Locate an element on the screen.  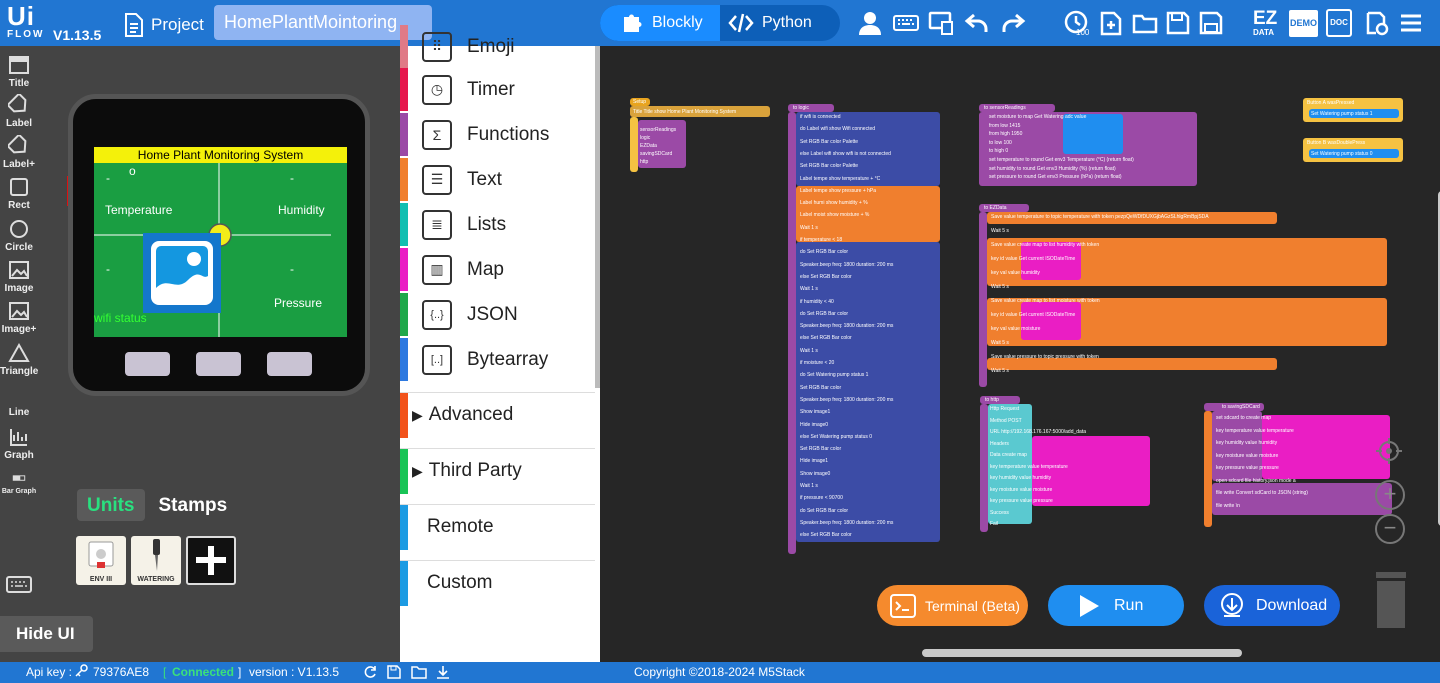
settings-icon is located at coordinates (1376, 23).